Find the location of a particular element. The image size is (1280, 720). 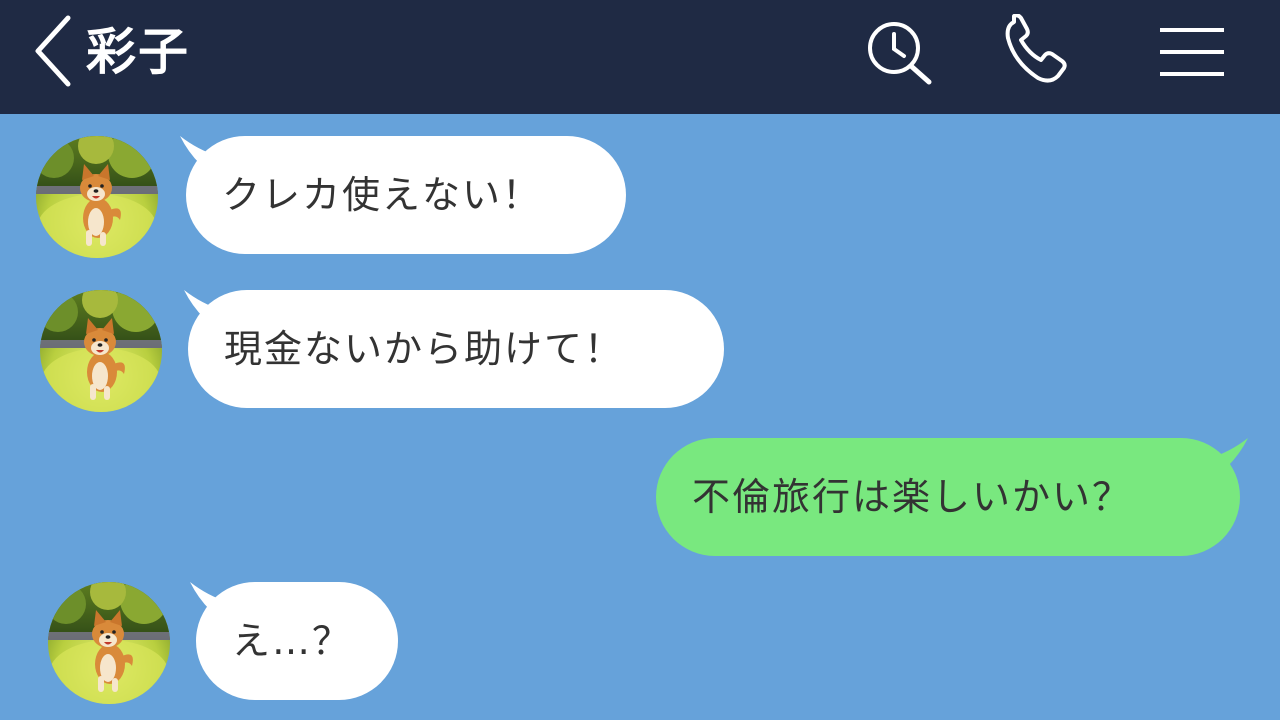

incoming-message-bubble: え…？ is located at coordinates (297, 641).